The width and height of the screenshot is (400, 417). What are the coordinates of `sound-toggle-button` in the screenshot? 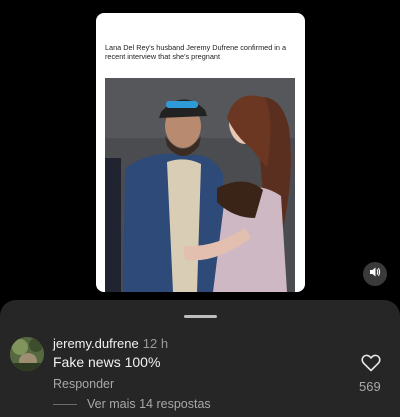 It's located at (375, 274).